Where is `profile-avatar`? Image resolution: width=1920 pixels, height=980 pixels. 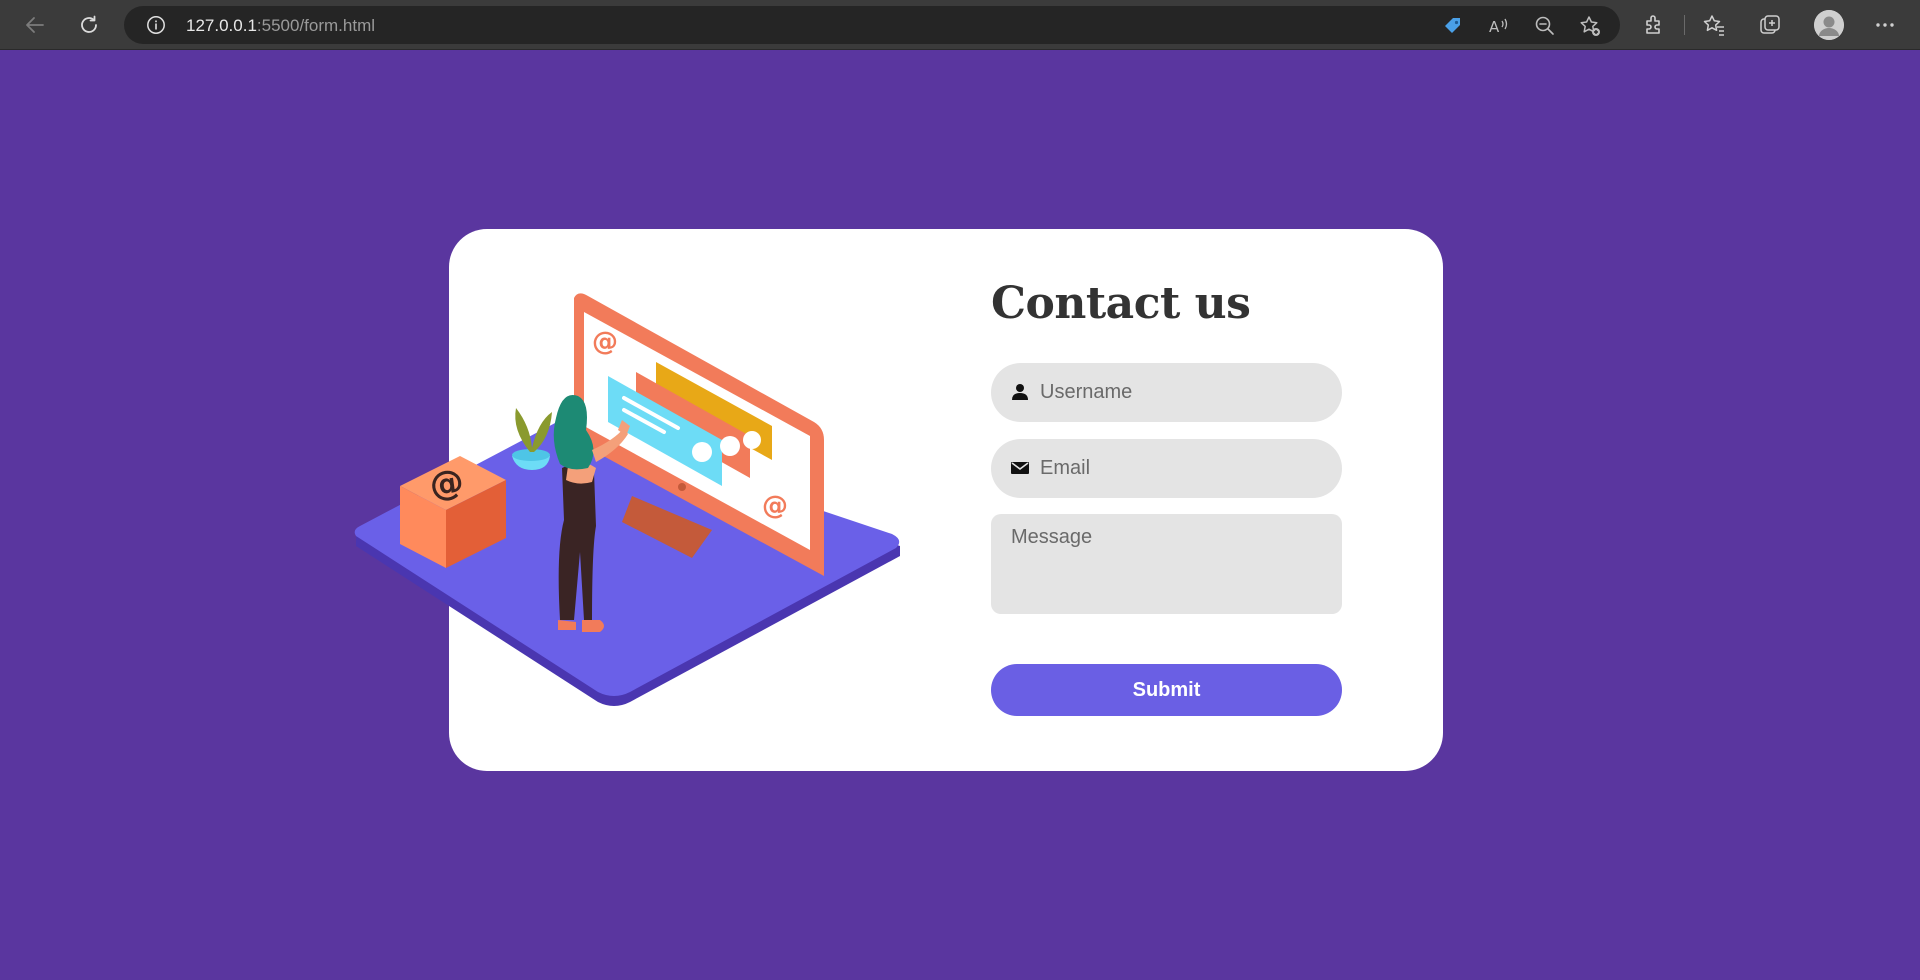
profile-avatar is located at coordinates (1829, 25).